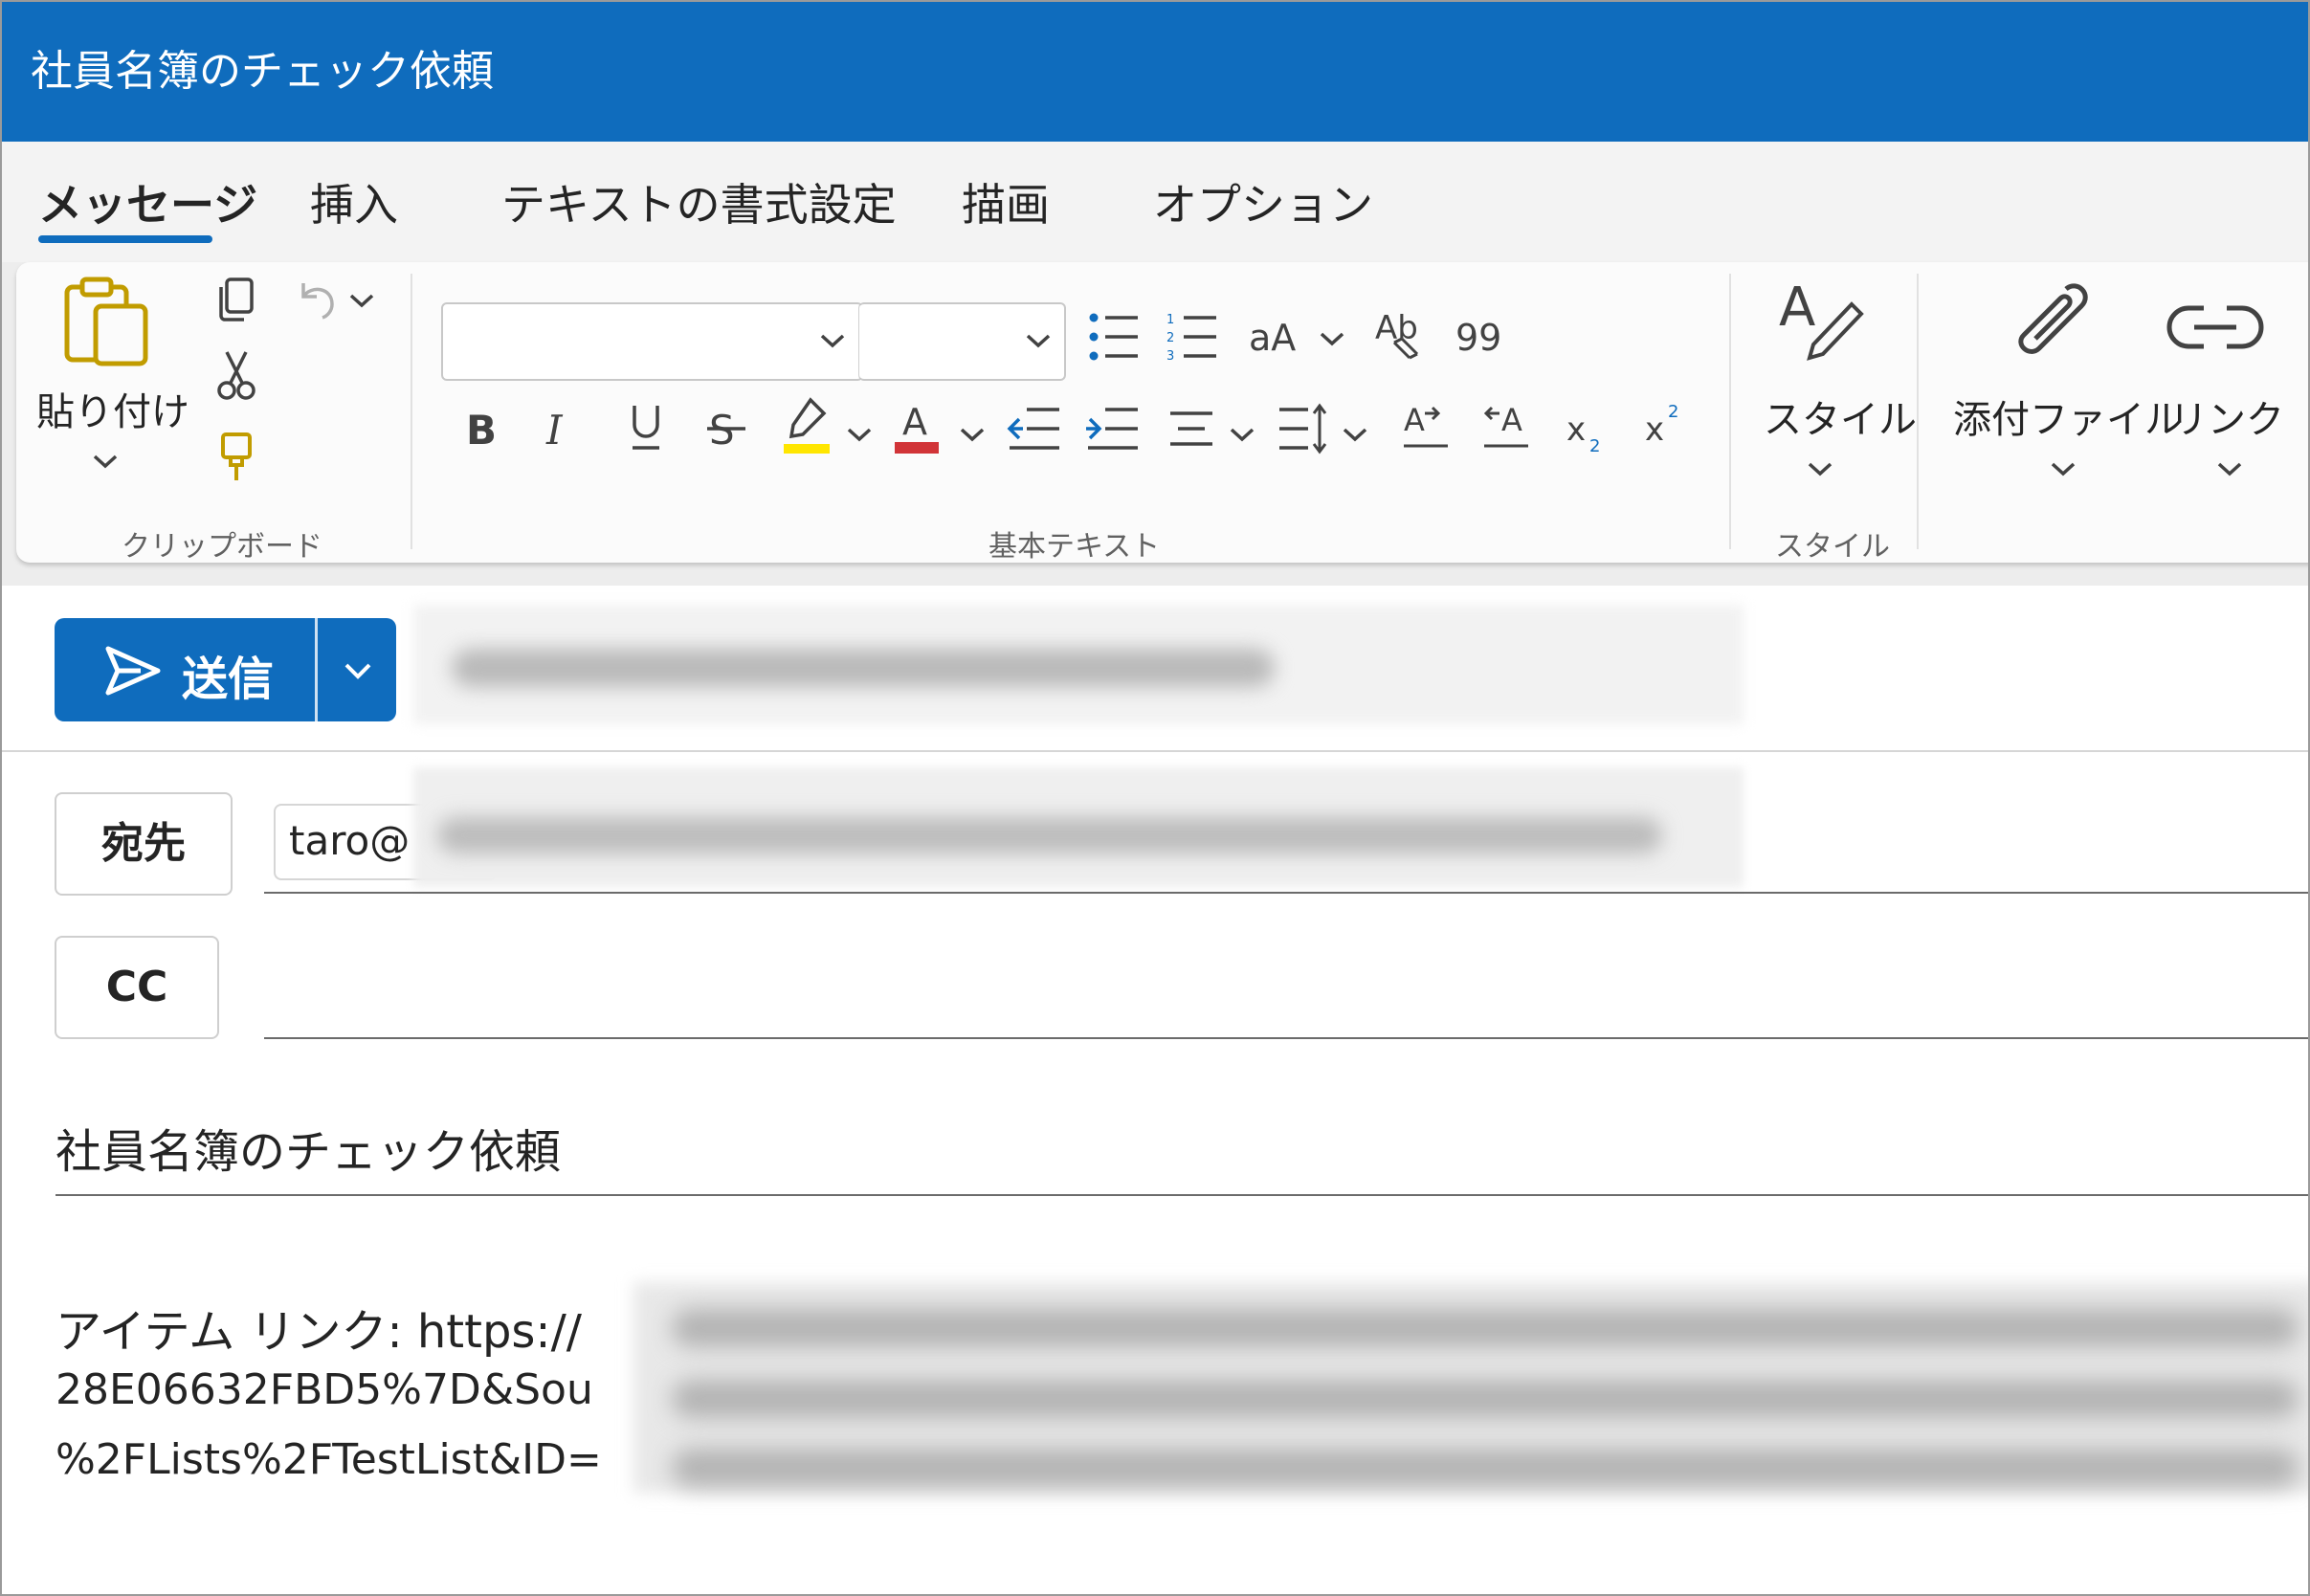 This screenshot has width=2310, height=1596. What do you see at coordinates (354, 202) in the screenshot?
I see `tab-insert: 挿入` at bounding box center [354, 202].